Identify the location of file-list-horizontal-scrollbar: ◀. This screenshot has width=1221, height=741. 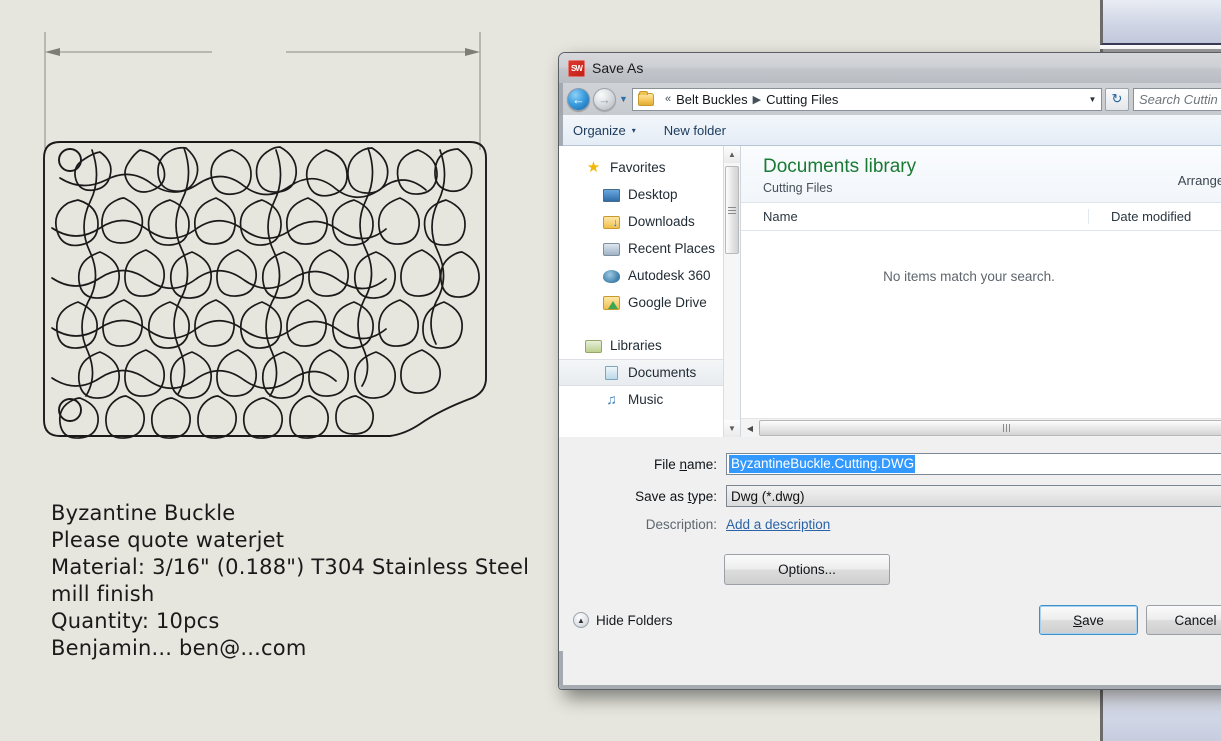
(981, 427).